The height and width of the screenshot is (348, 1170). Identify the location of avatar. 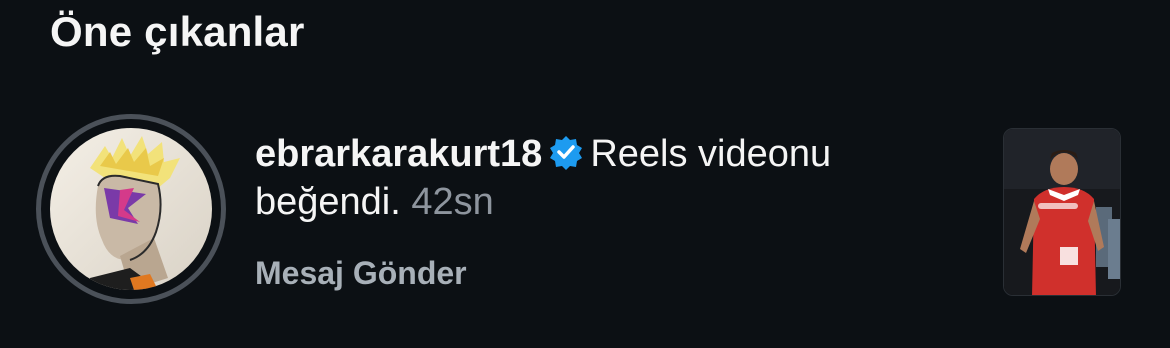
(131, 209).